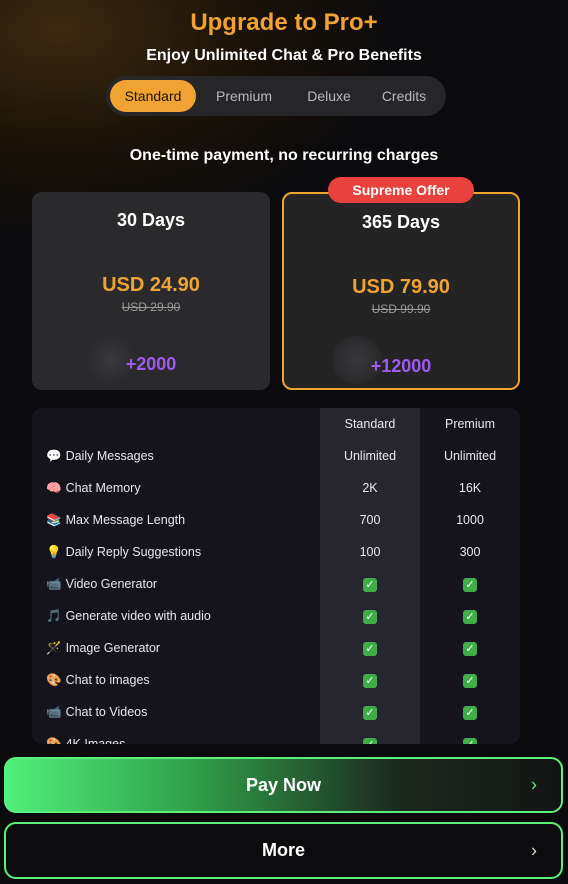  What do you see at coordinates (534, 784) in the screenshot?
I see `chevron-right-icon: ›` at bounding box center [534, 784].